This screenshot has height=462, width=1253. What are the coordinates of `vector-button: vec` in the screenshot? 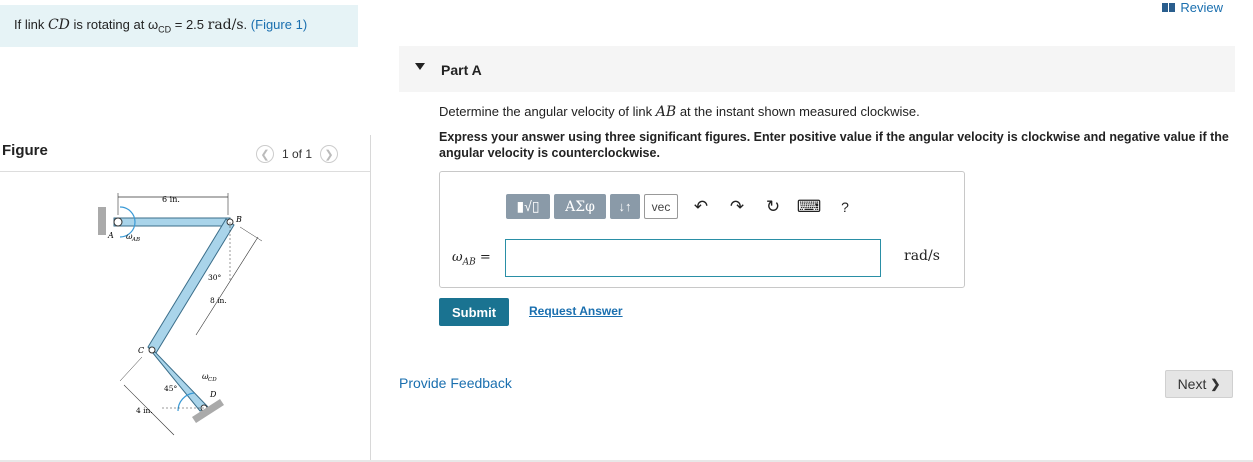 It's located at (661, 206).